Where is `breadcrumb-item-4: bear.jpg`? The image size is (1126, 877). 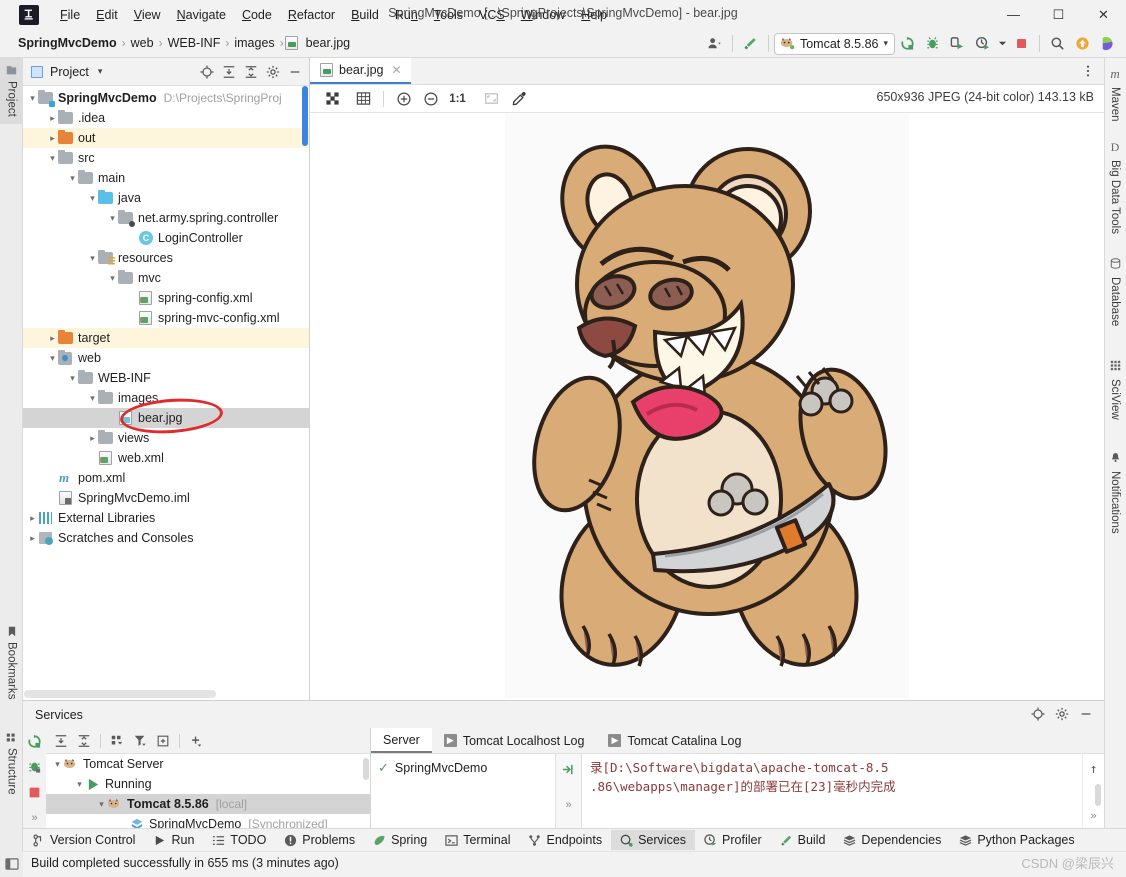 breadcrumb-item-4: bear.jpg is located at coordinates (328, 43).